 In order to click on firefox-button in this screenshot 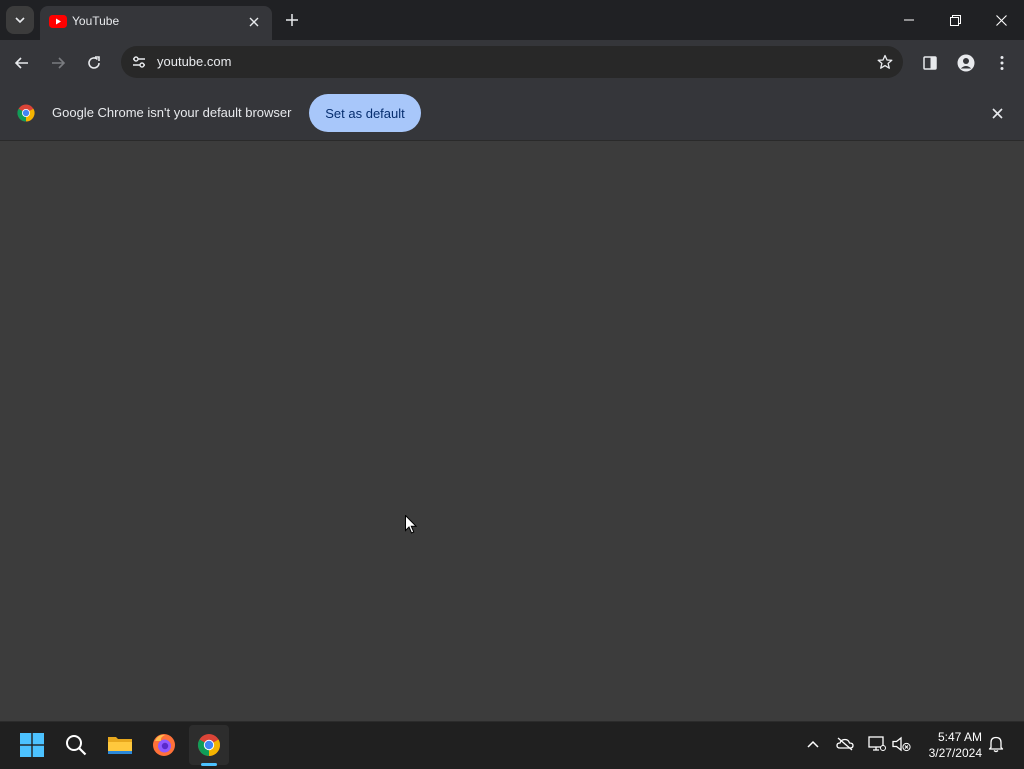, I will do `click(164, 745)`.